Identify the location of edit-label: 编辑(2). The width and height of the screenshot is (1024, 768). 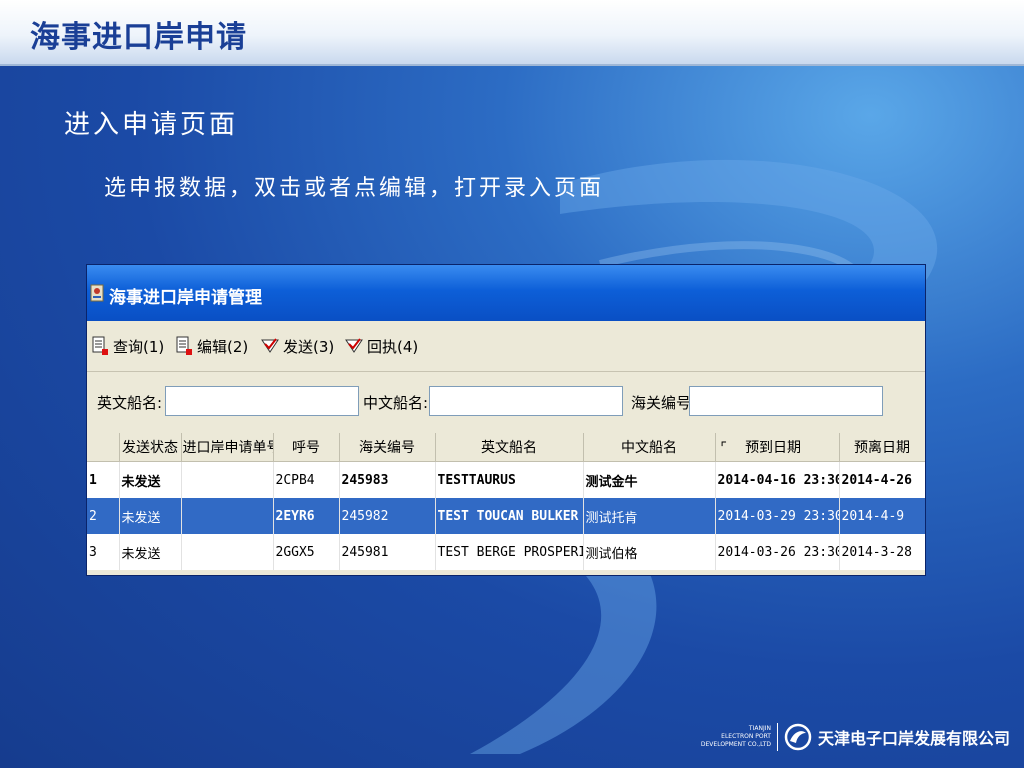
(223, 346).